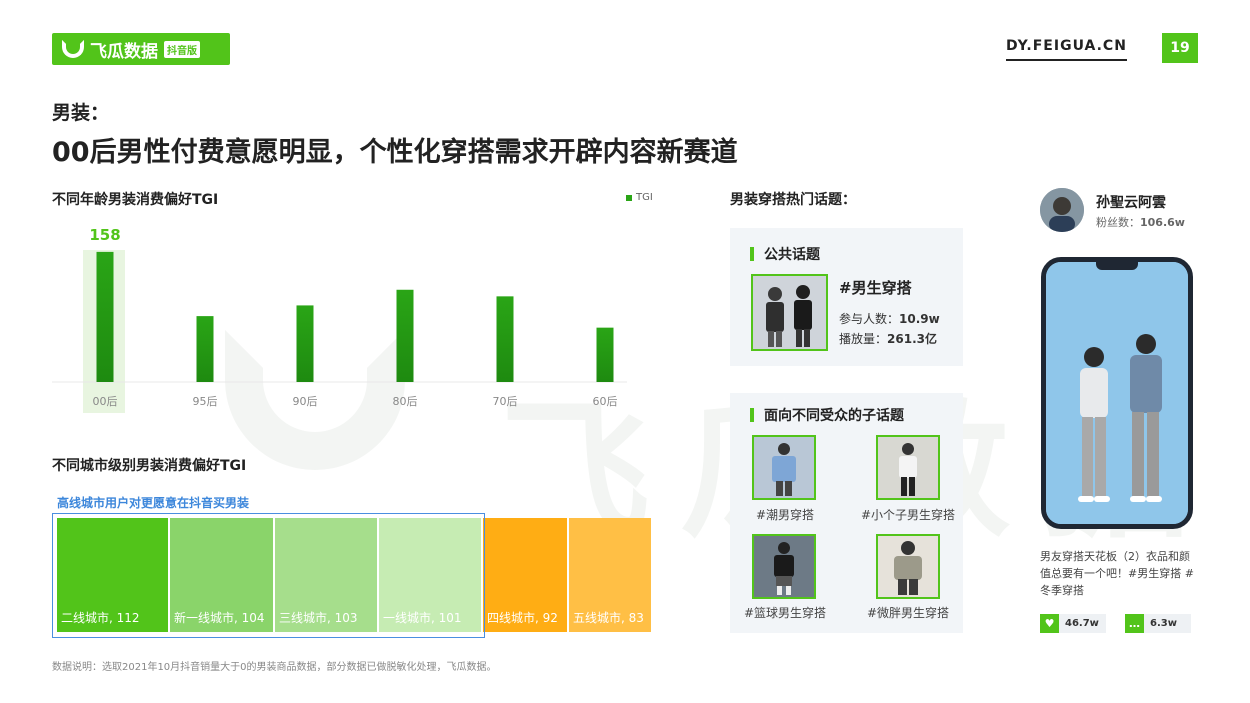 The image size is (1250, 703). What do you see at coordinates (908, 514) in the screenshot?
I see `sub-topic-label-2: #小个子男生穿搭` at bounding box center [908, 514].